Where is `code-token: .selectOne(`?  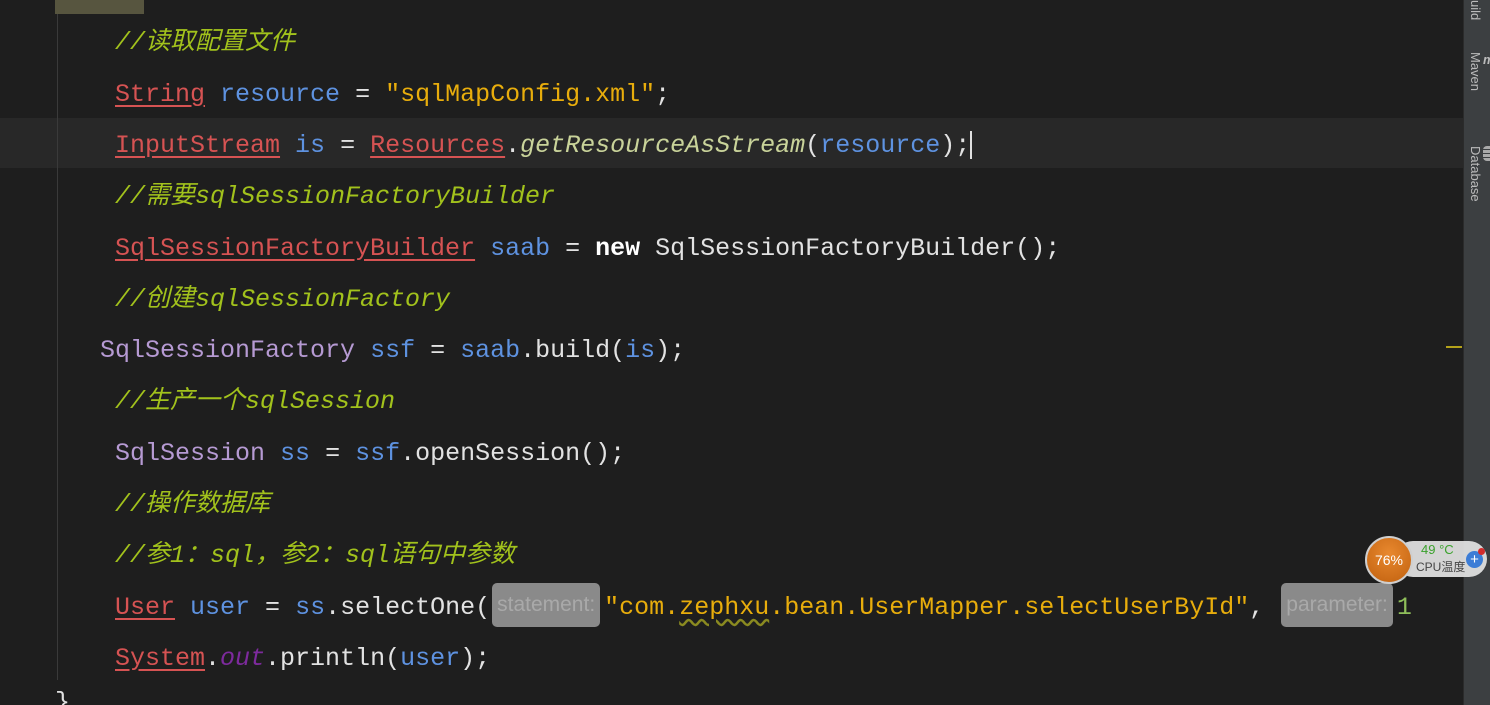
code-token: .selectOne( is located at coordinates (408, 607).